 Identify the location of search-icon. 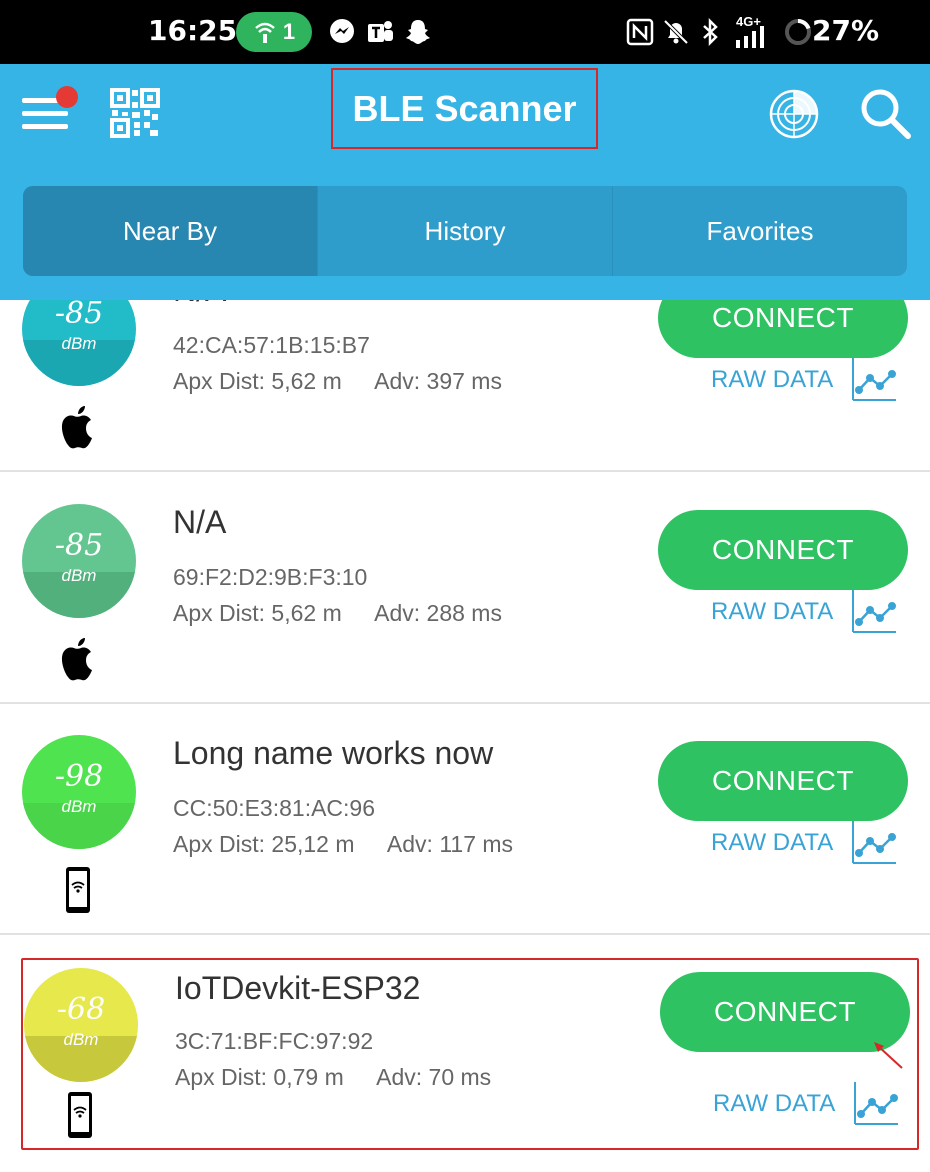
(885, 113).